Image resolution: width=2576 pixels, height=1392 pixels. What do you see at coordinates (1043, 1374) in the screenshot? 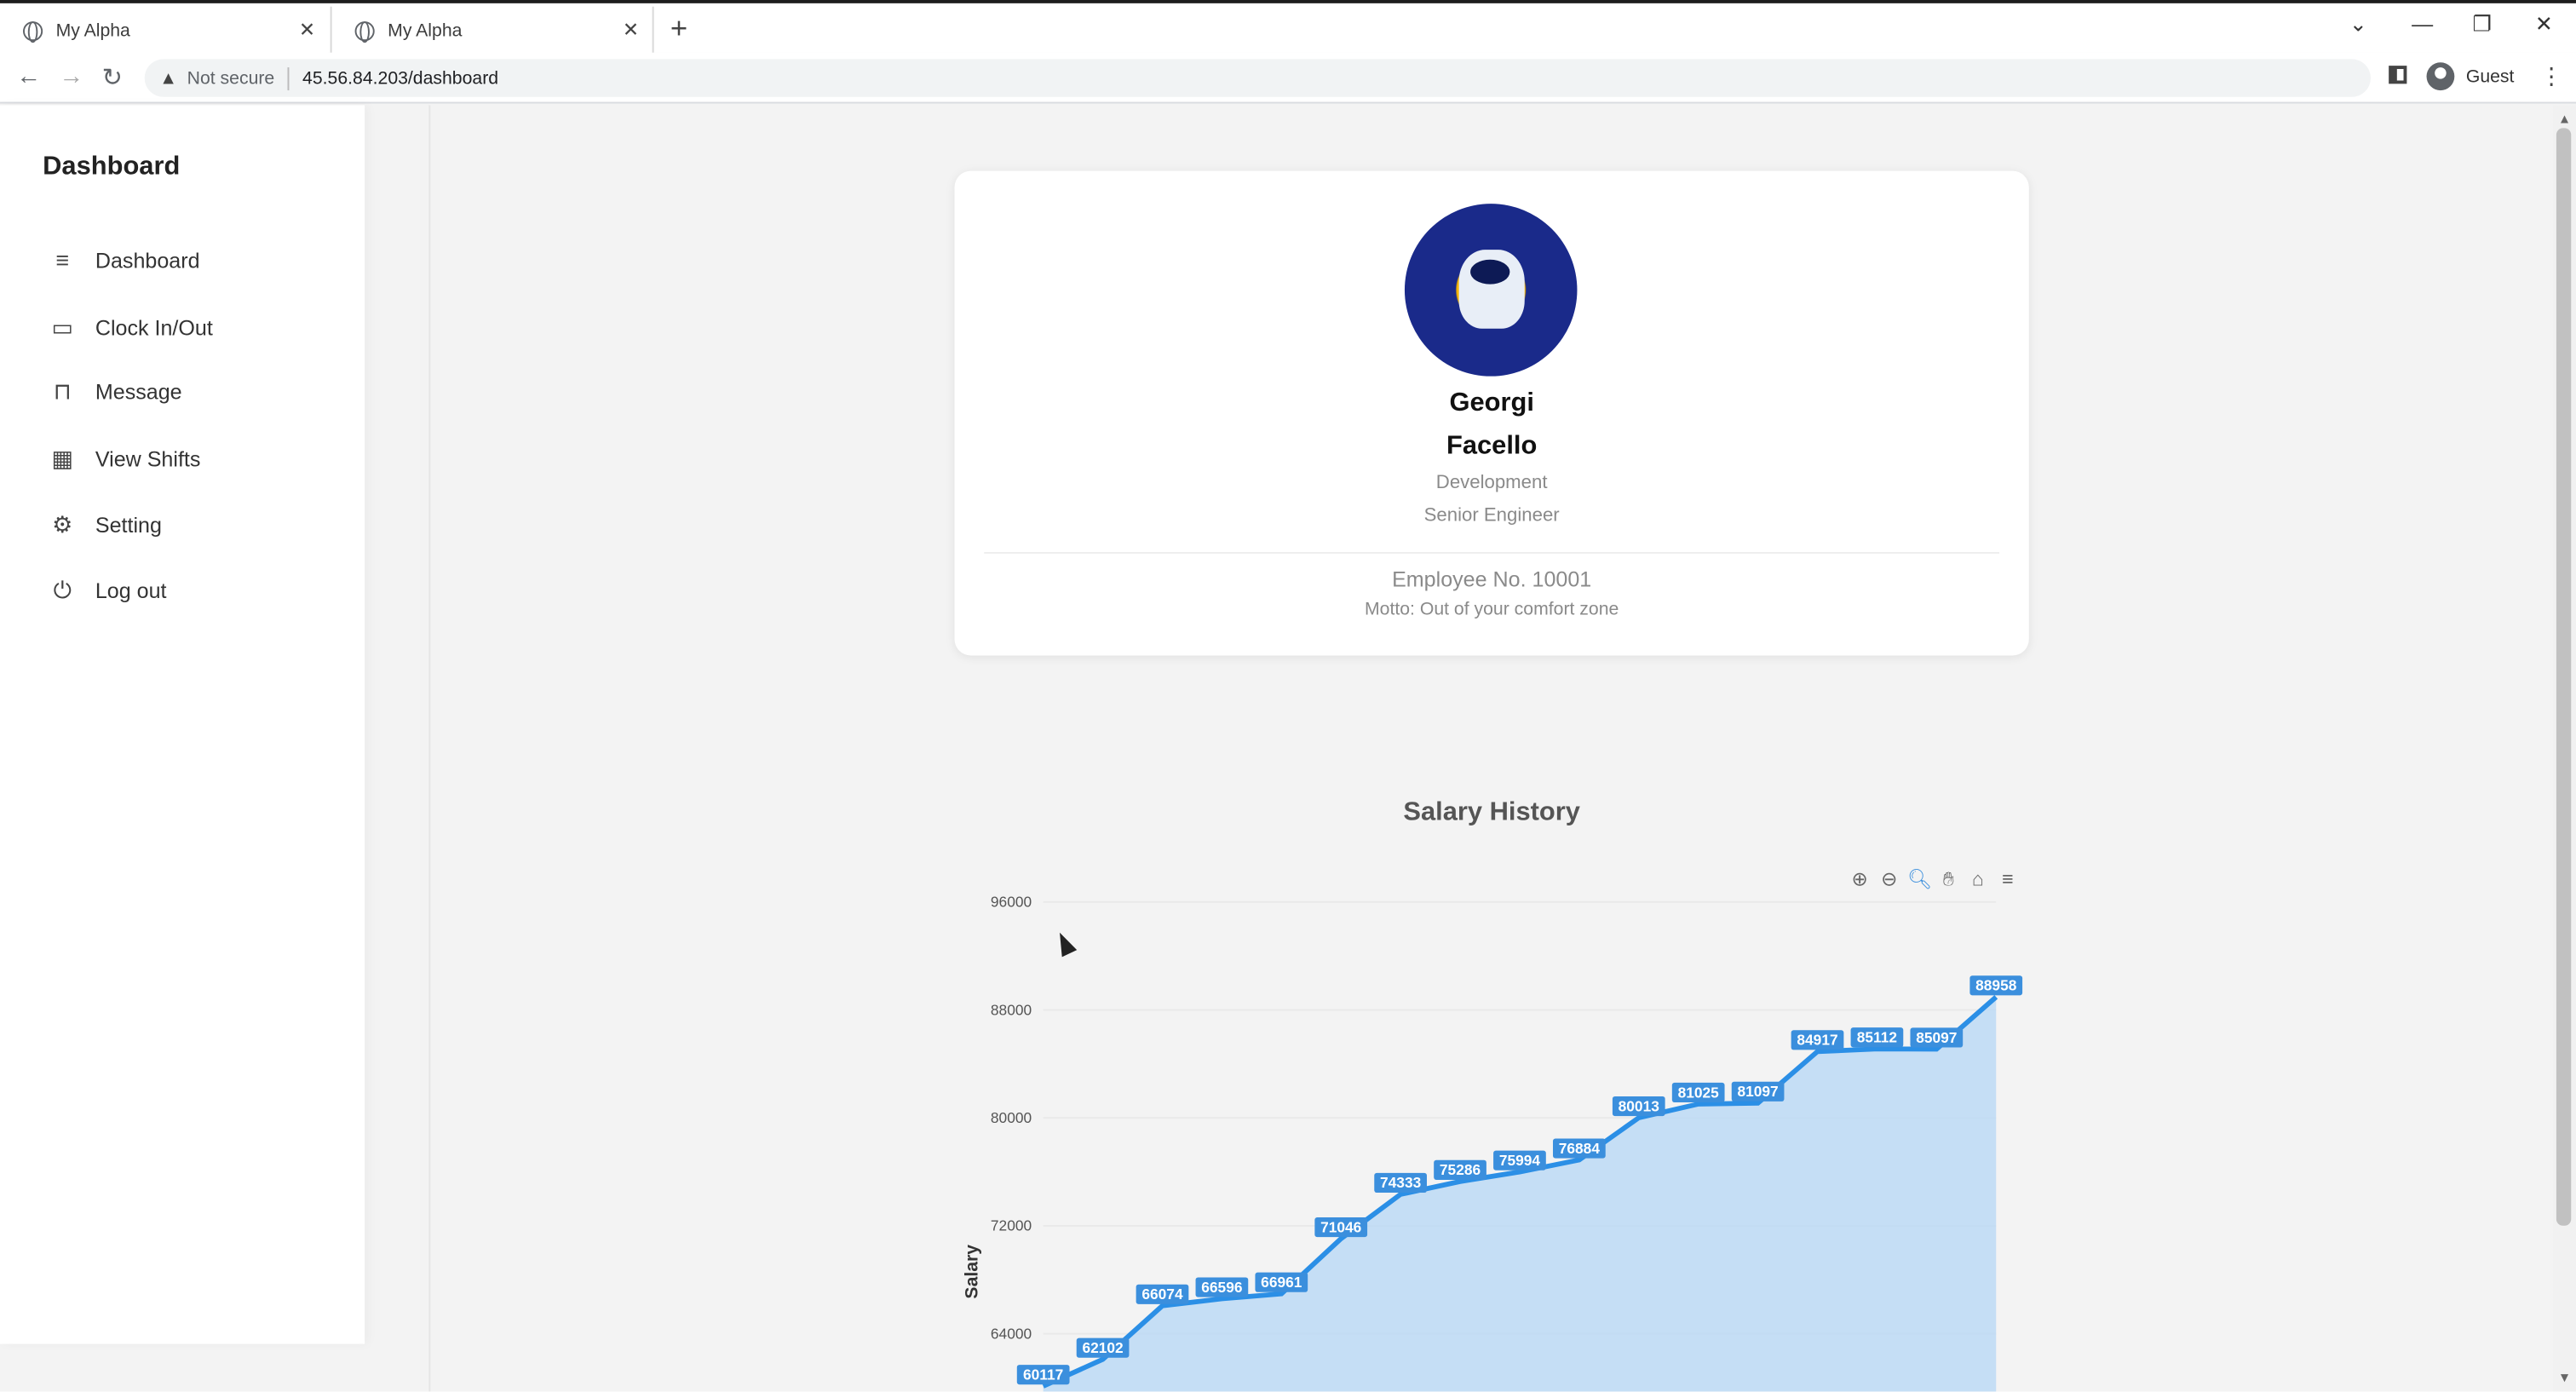
I see `data-label: 60117` at bounding box center [1043, 1374].